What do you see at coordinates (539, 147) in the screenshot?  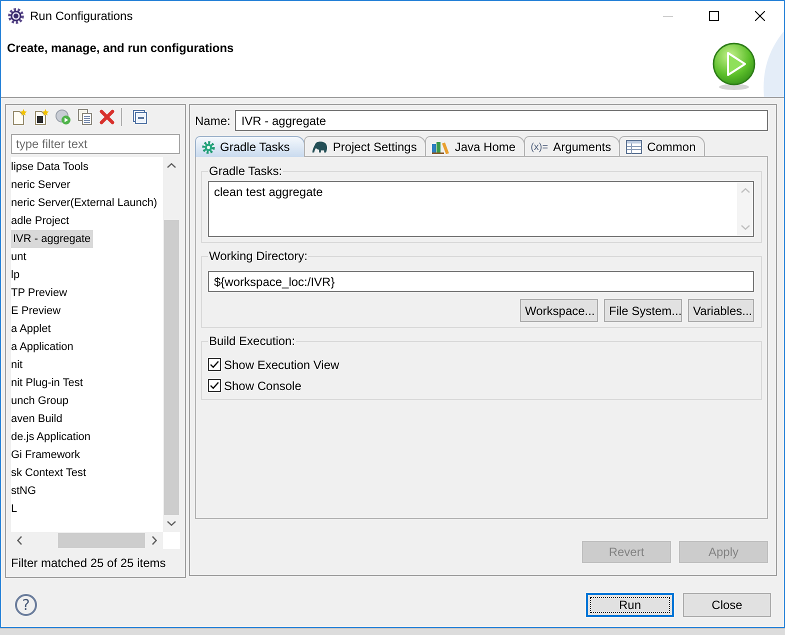 I see `variable-icon: (x)=` at bounding box center [539, 147].